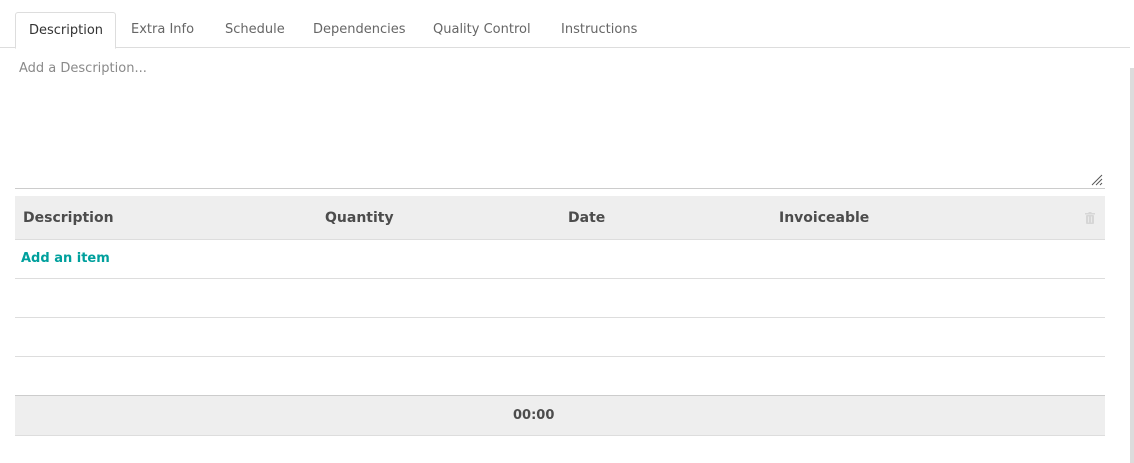  What do you see at coordinates (162, 30) in the screenshot?
I see `tab-extra-info: Extra Info` at bounding box center [162, 30].